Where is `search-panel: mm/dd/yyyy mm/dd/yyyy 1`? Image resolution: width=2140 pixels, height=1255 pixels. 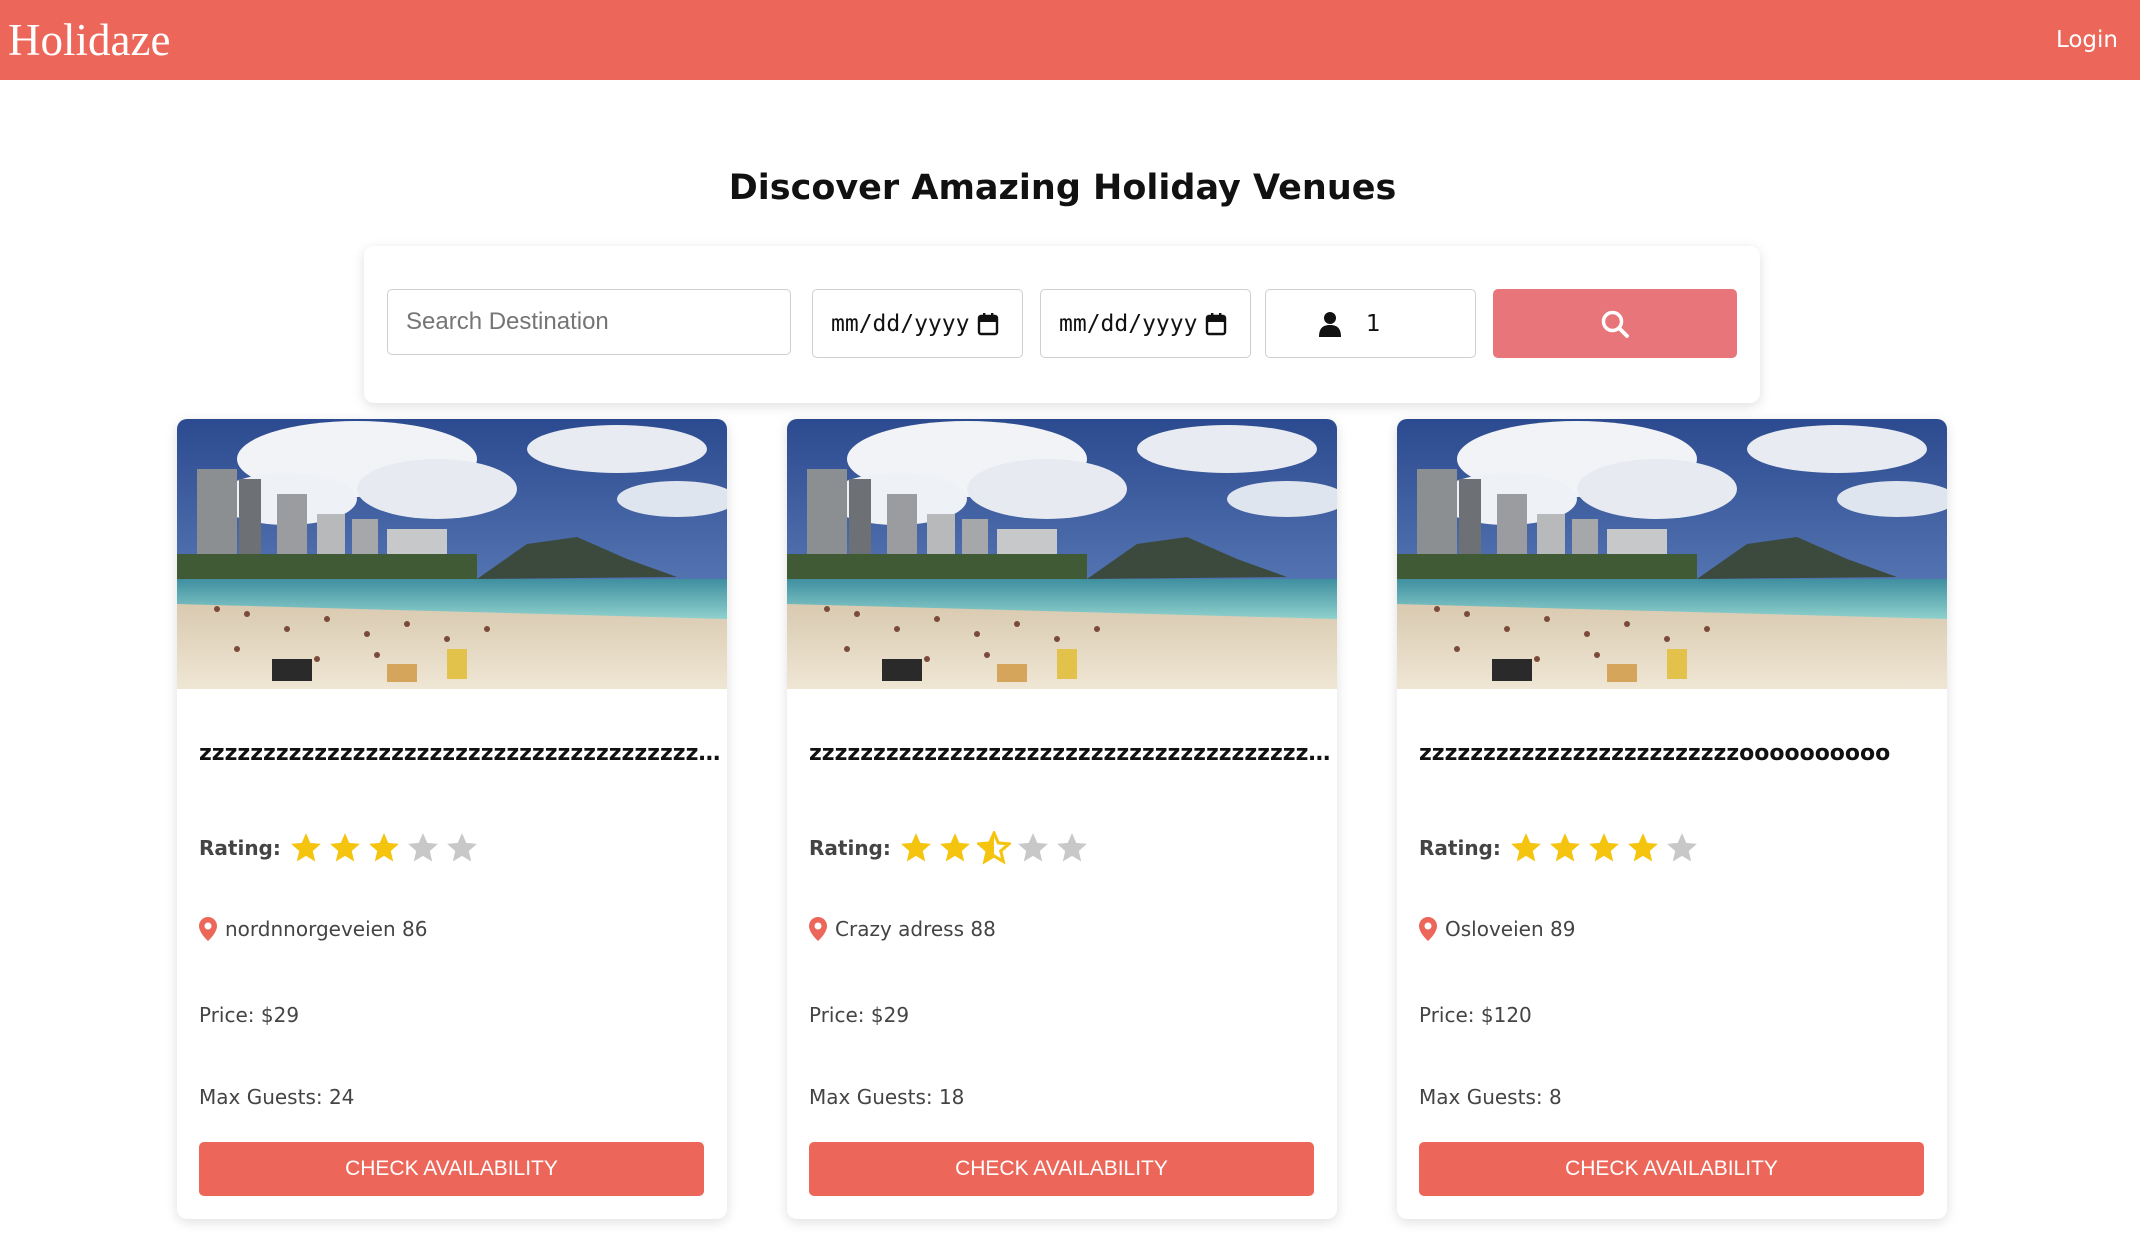
search-panel: mm/dd/yyyy mm/dd/yyyy 1 is located at coordinates (1062, 324).